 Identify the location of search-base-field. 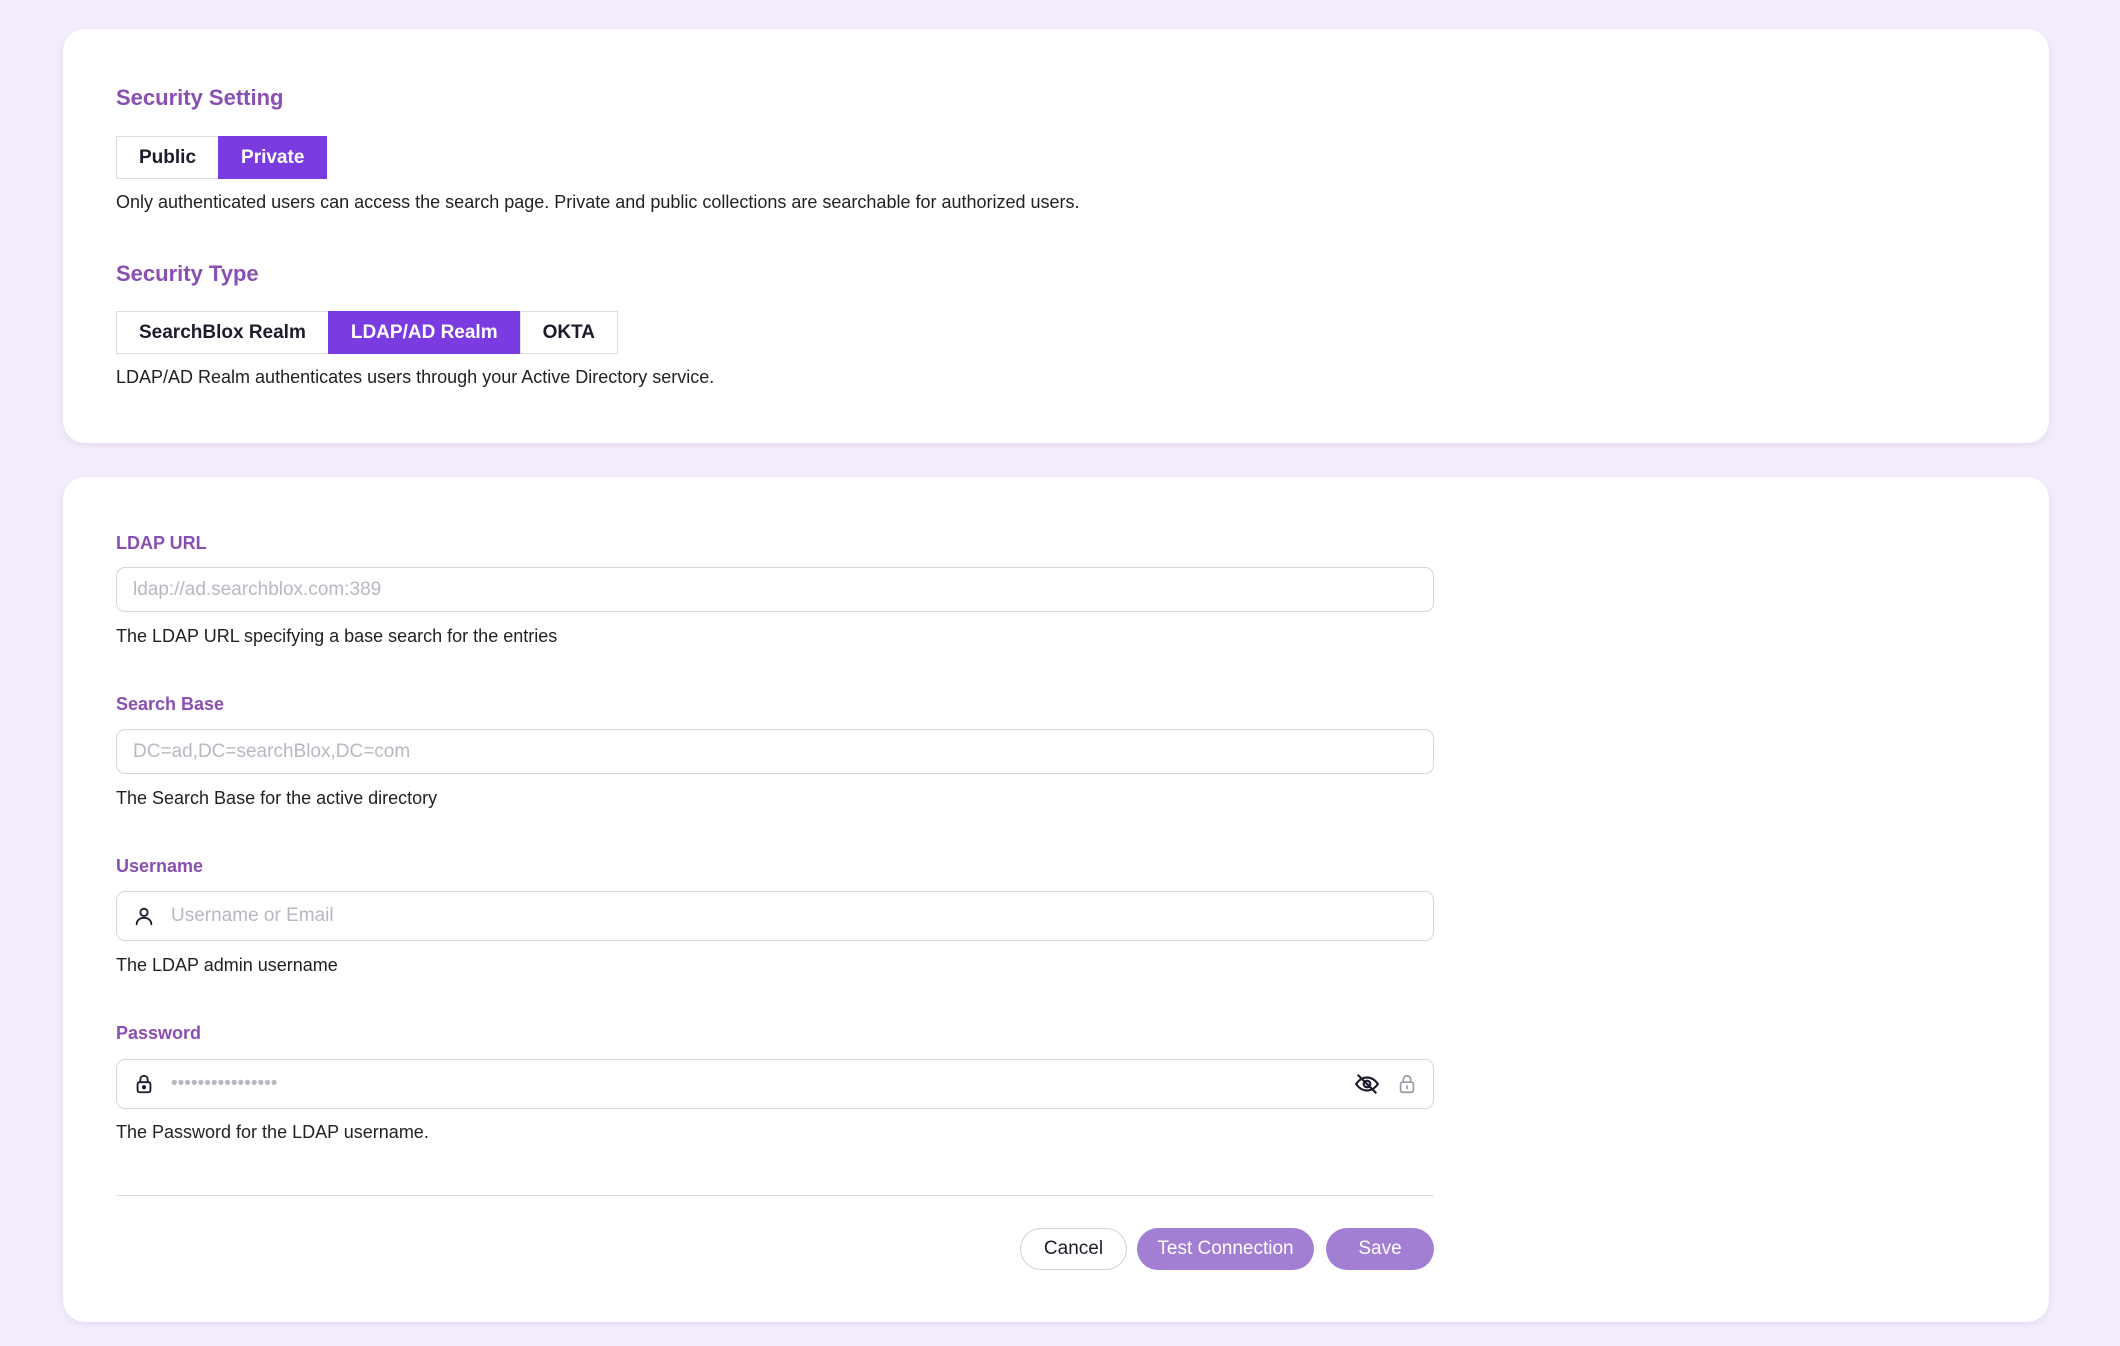
(775, 751).